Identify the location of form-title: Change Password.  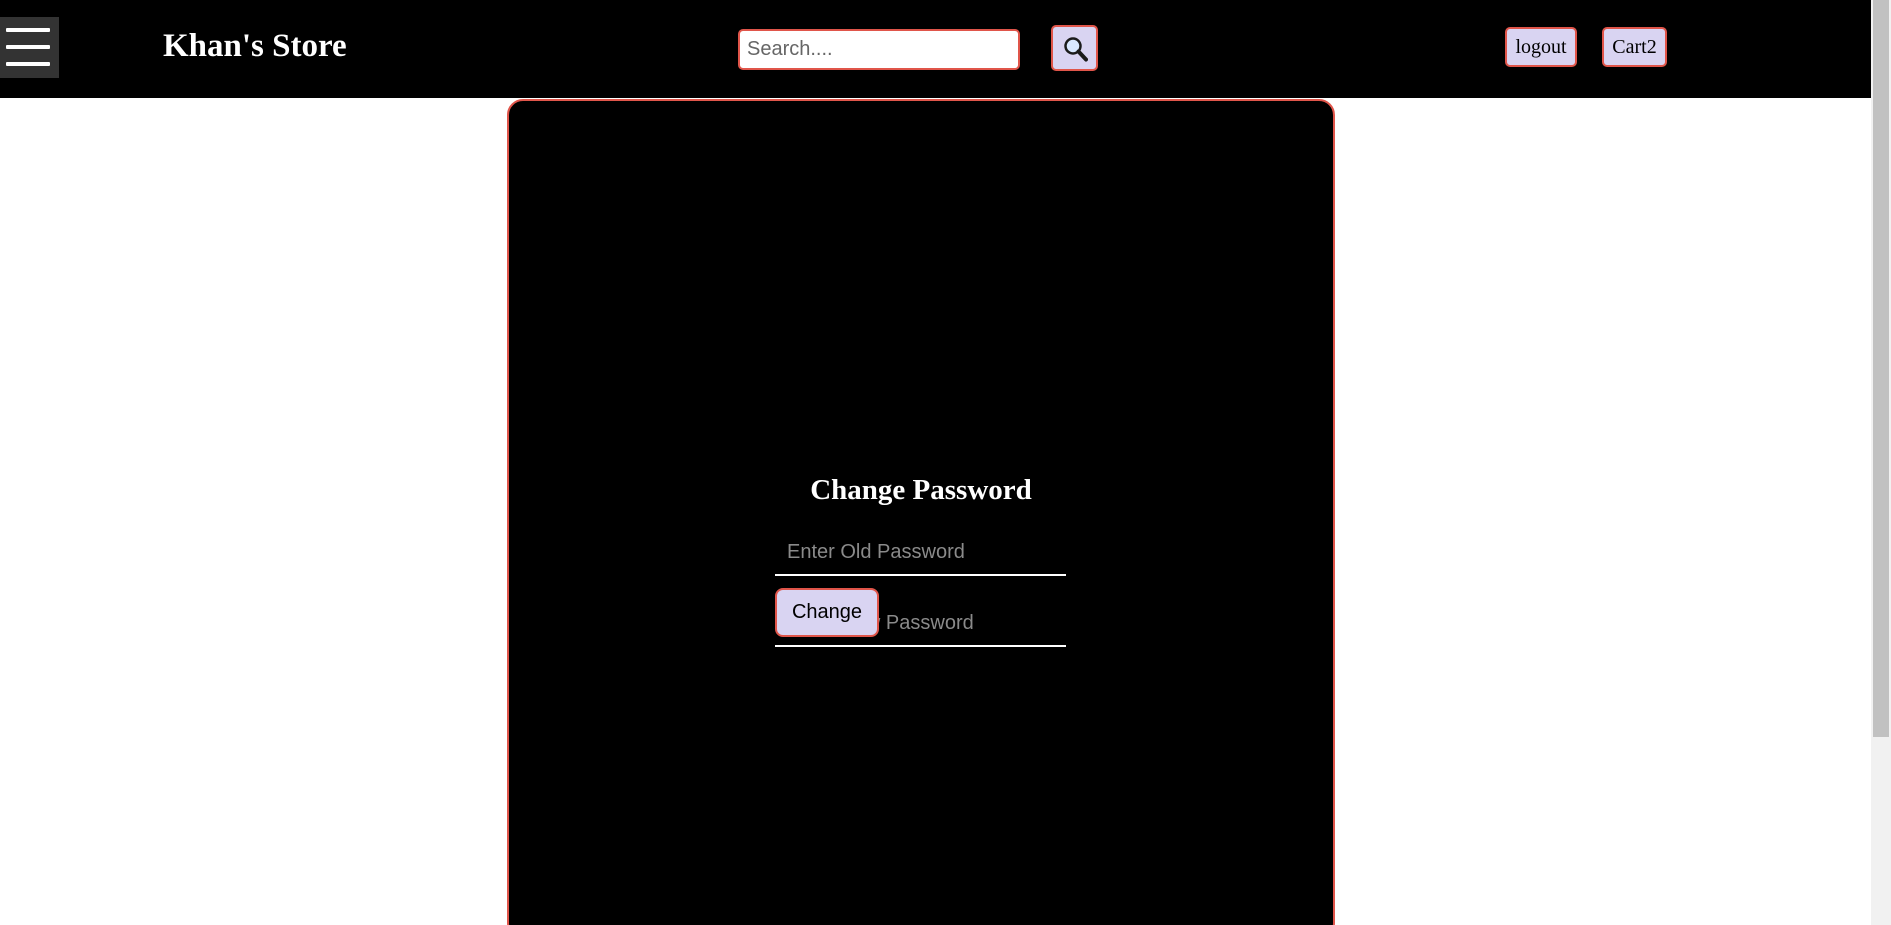
(921, 490).